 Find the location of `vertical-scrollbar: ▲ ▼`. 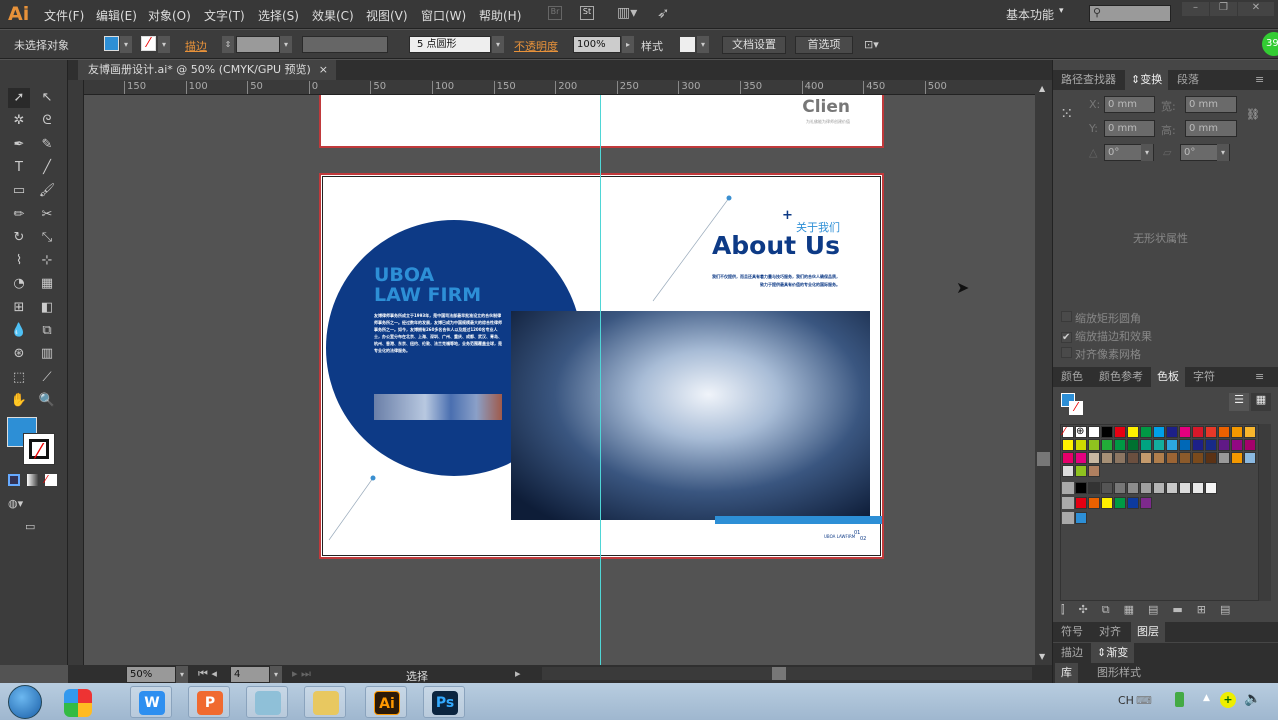

vertical-scrollbar: ▲ ▼ is located at coordinates (1043, 372).